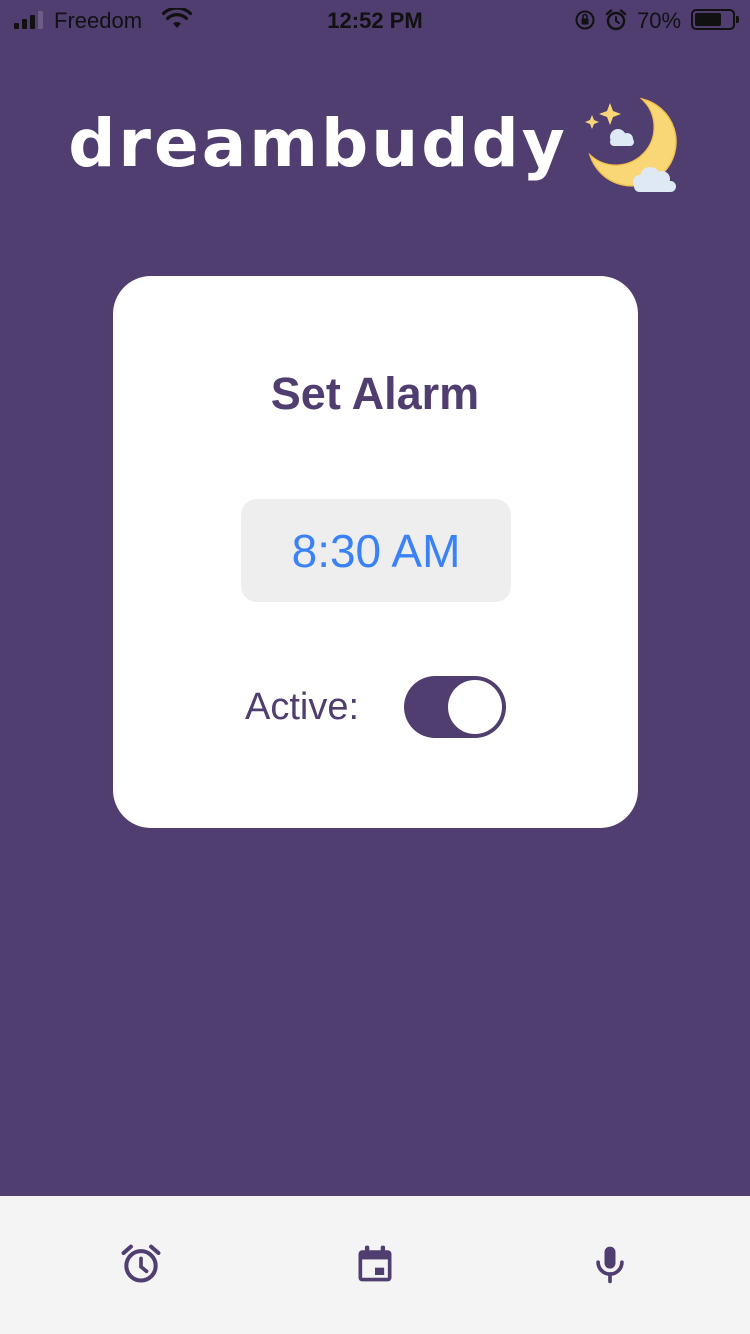 This screenshot has width=750, height=1334. I want to click on bottom-nav, so click(375, 1265).